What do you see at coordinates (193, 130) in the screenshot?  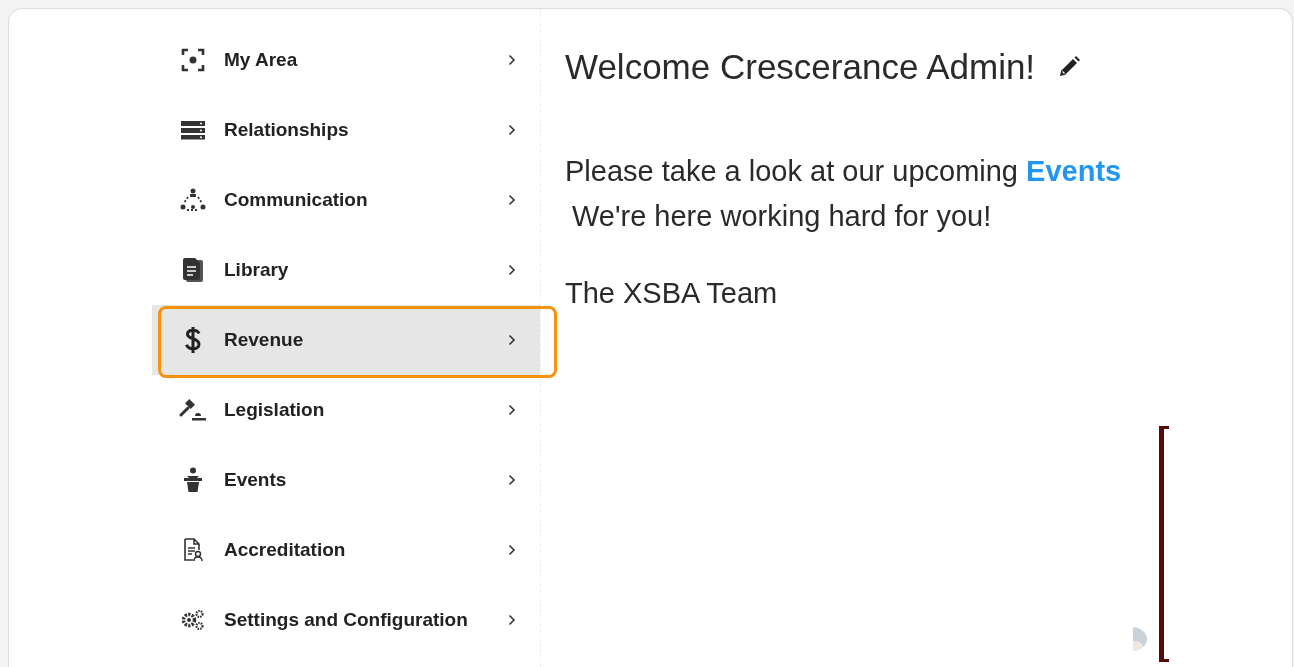 I see `list-icon` at bounding box center [193, 130].